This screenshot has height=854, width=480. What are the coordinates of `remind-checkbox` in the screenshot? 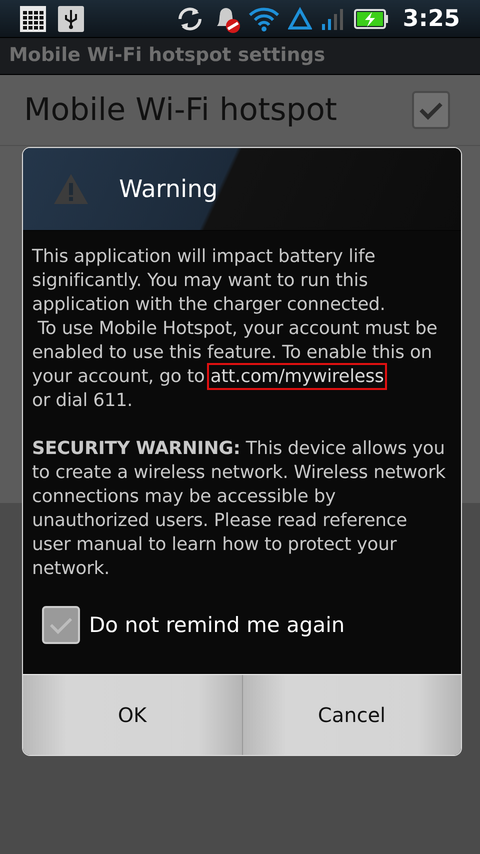 It's located at (61, 625).